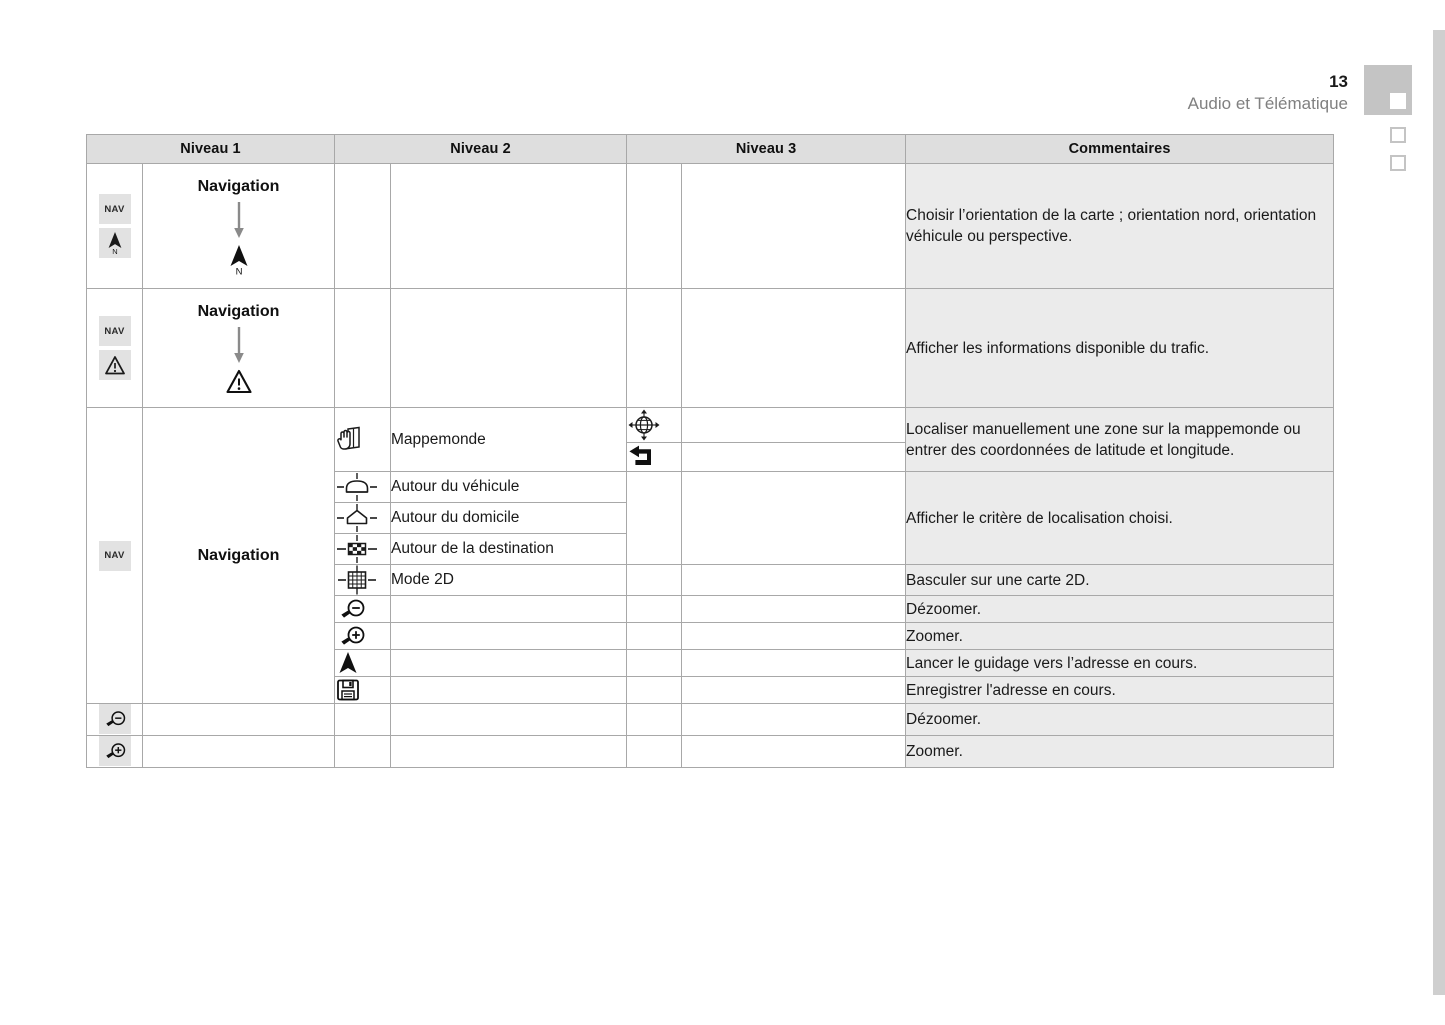 The height and width of the screenshot is (1025, 1445). Describe the element at coordinates (357, 487) in the screenshot. I see `around-vehicle-icon` at that location.